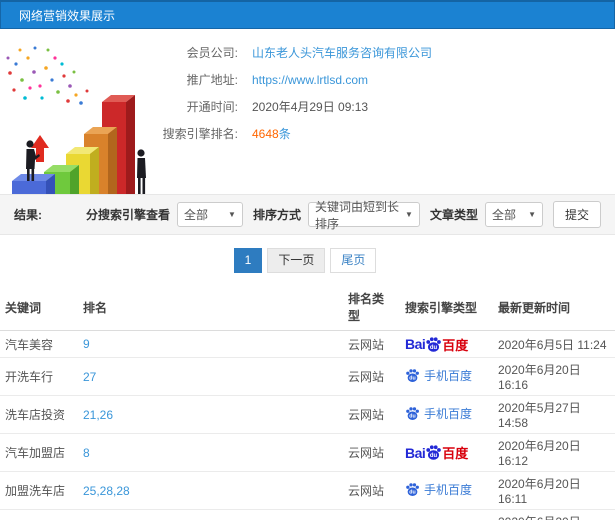 The height and width of the screenshot is (520, 615). I want to click on next-page-button: 下一页, so click(296, 260).